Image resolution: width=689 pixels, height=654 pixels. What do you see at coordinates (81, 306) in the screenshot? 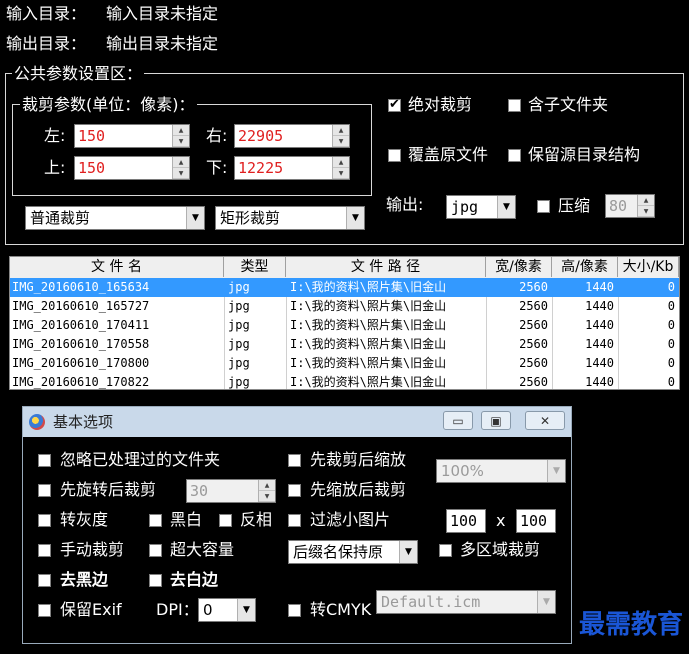
I see `cell-filename: IMG_20160610_165727` at bounding box center [81, 306].